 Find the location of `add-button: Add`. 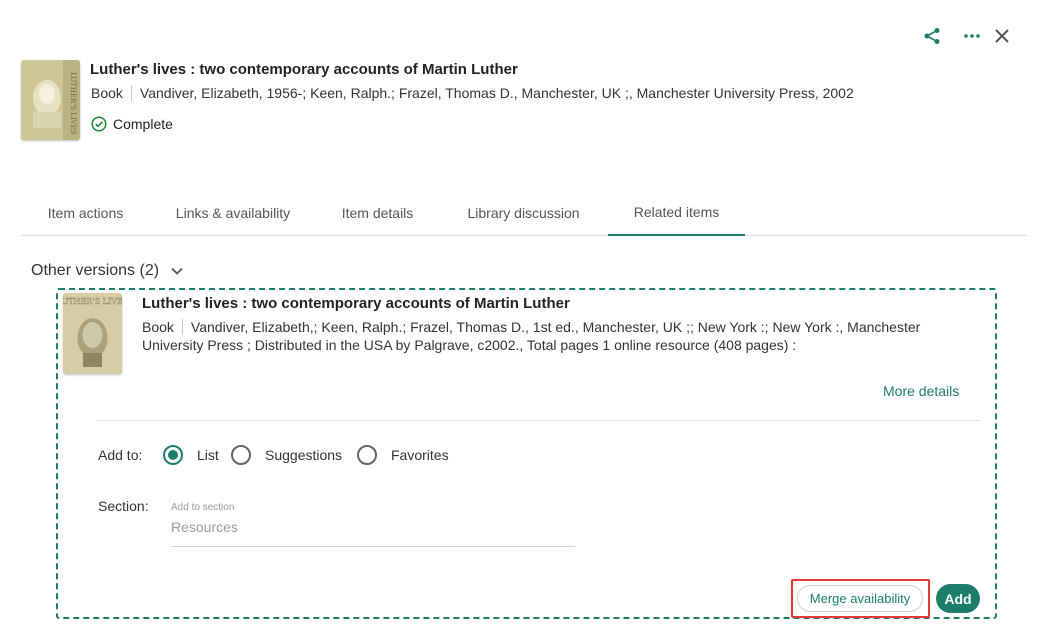

add-button: Add is located at coordinates (958, 598).